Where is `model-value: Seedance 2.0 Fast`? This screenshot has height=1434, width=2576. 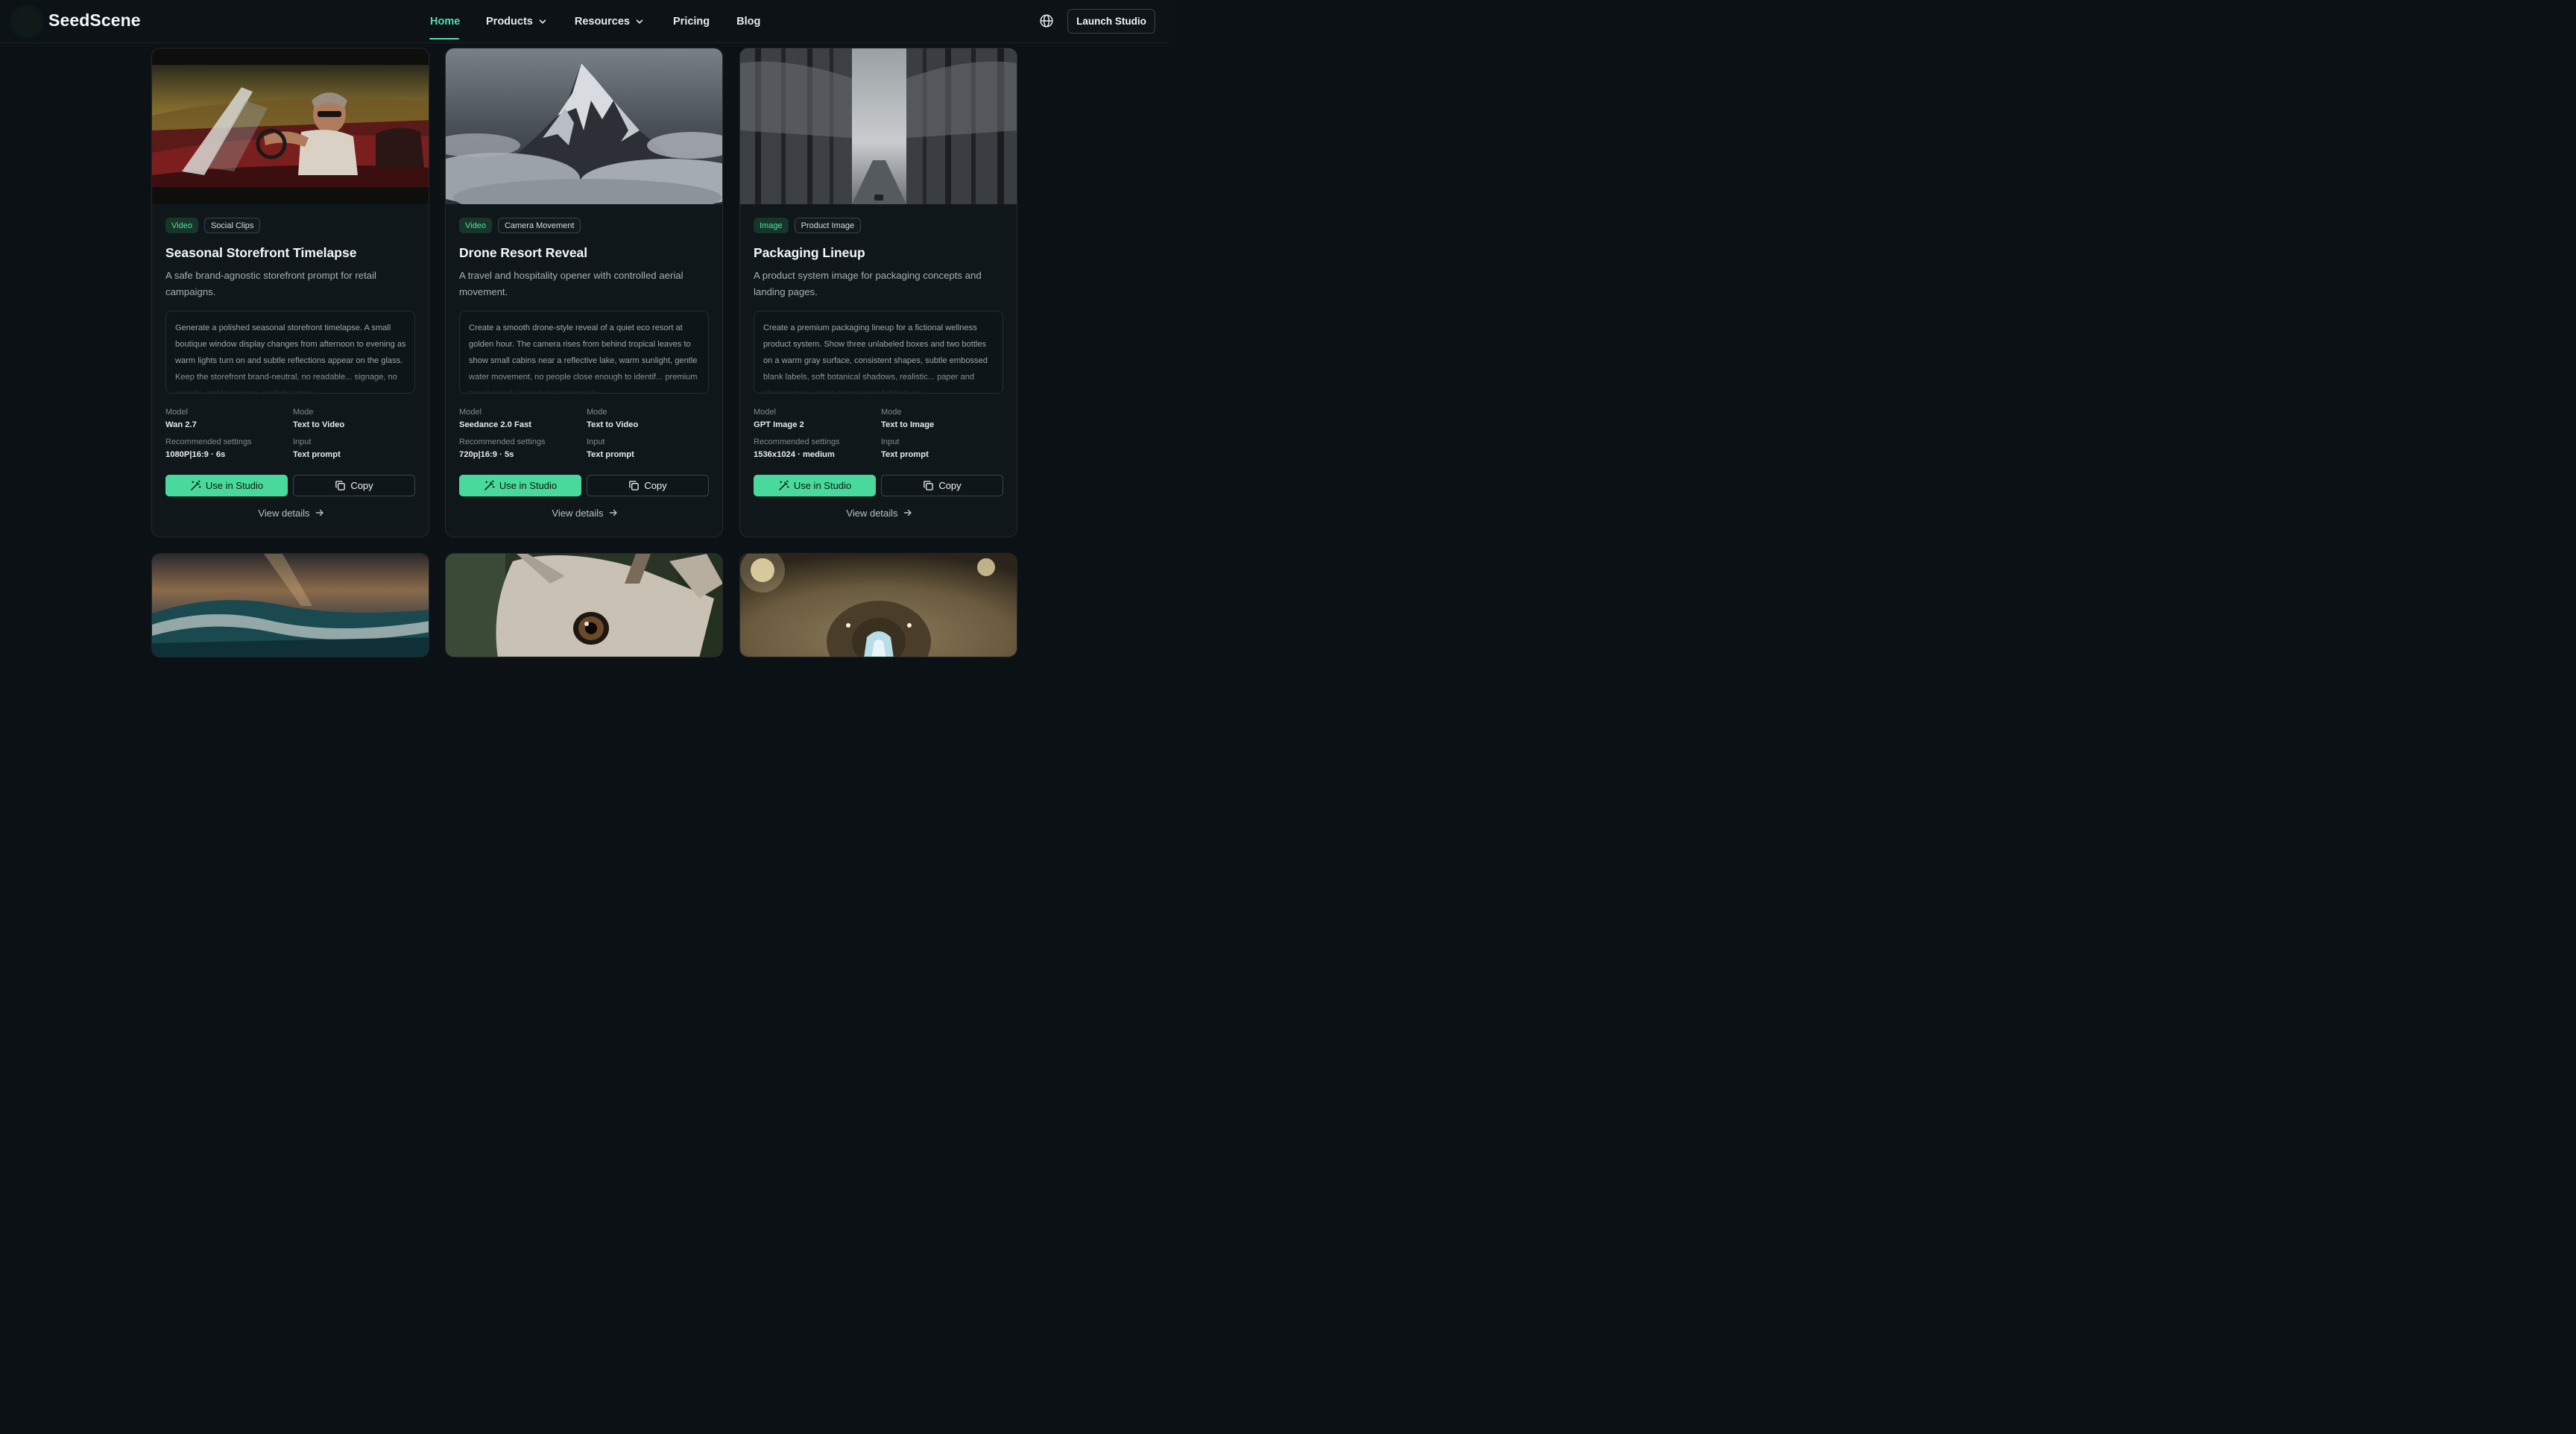
model-value: Seedance 2.0 Fast is located at coordinates (495, 425).